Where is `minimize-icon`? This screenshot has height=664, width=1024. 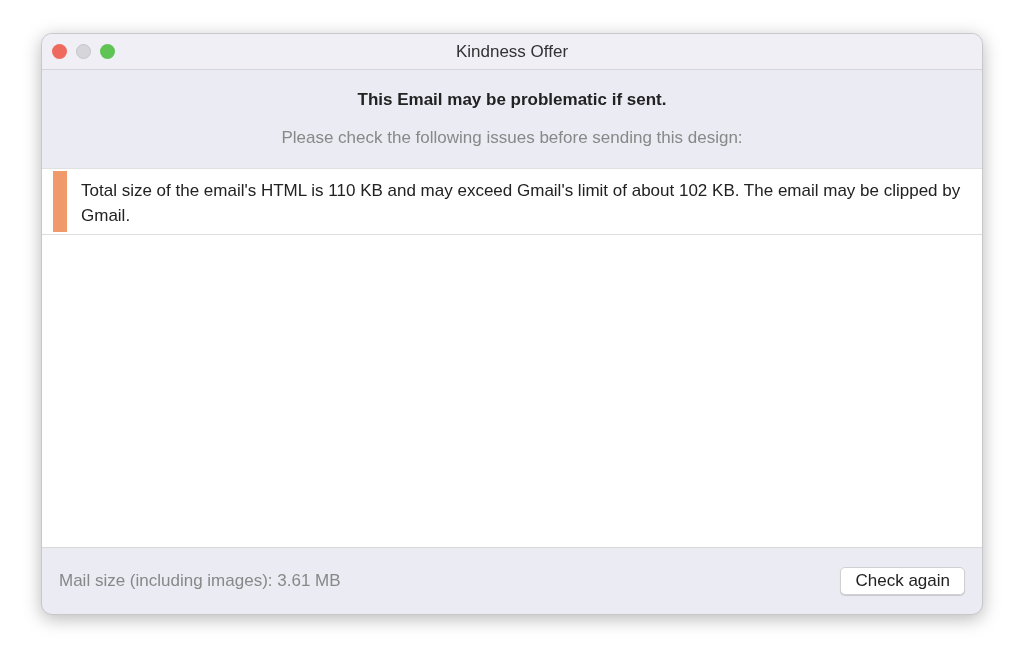
minimize-icon is located at coordinates (83, 51).